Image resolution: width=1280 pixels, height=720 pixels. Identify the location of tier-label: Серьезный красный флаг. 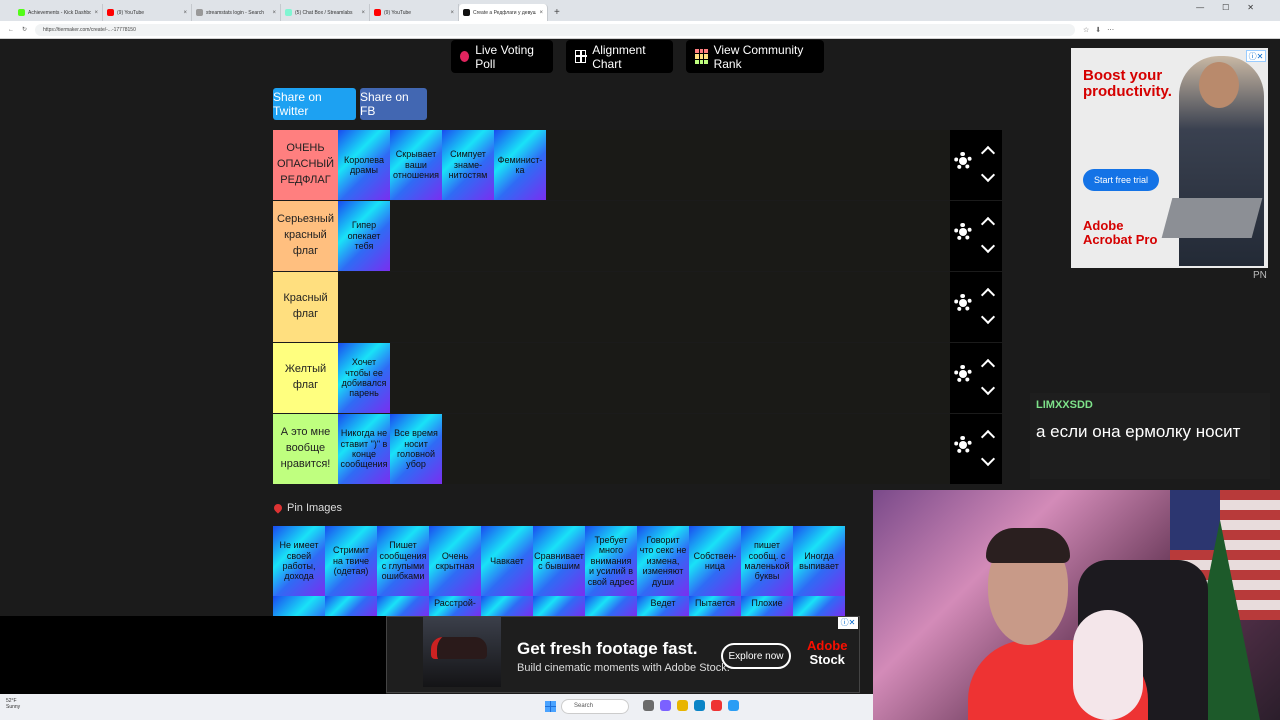
(305, 236).